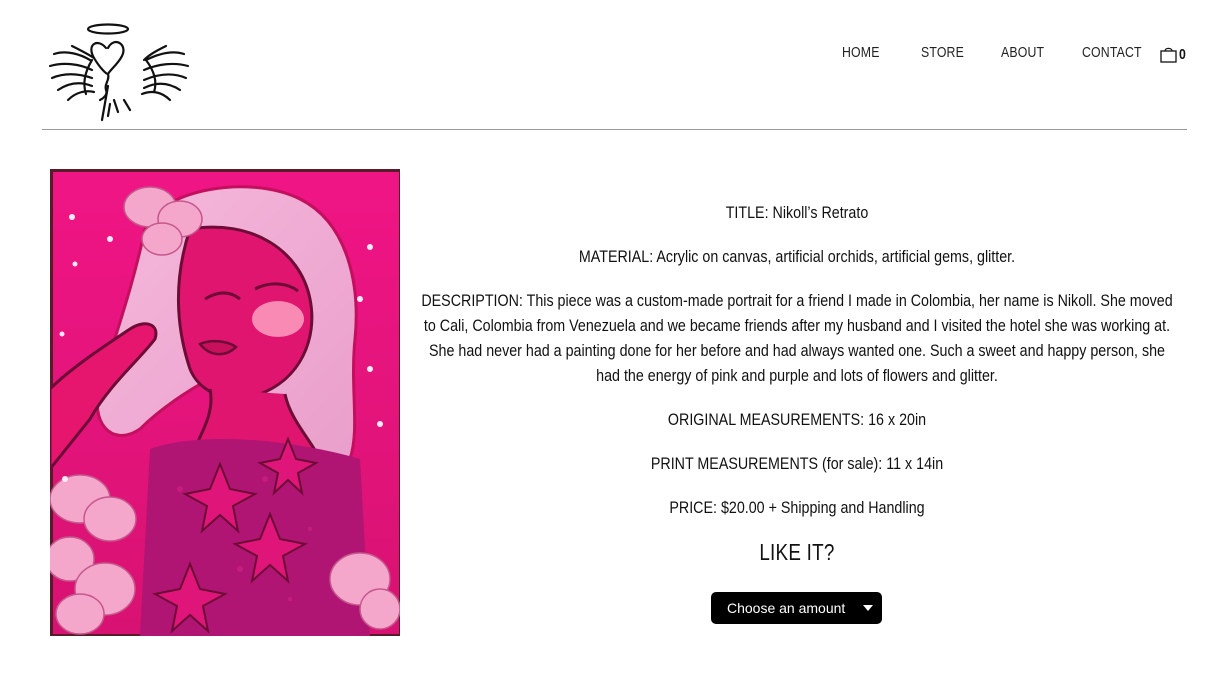 Image resolution: width=1230 pixels, height=675 pixels. I want to click on print-measurements: PRINT MEASUREMENTS (for sale): 11 x 14in, so click(797, 463).